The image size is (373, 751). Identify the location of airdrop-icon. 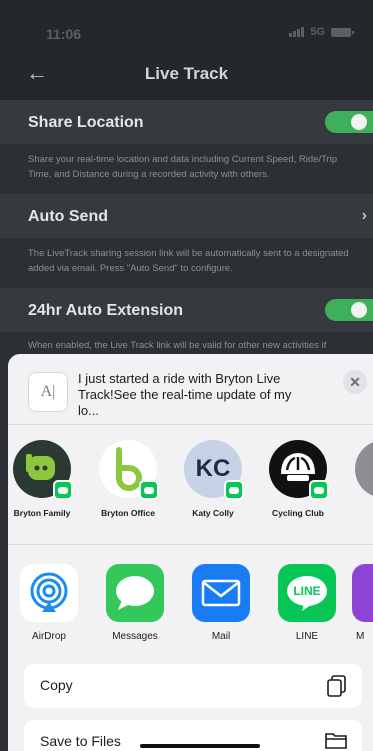
(49, 593).